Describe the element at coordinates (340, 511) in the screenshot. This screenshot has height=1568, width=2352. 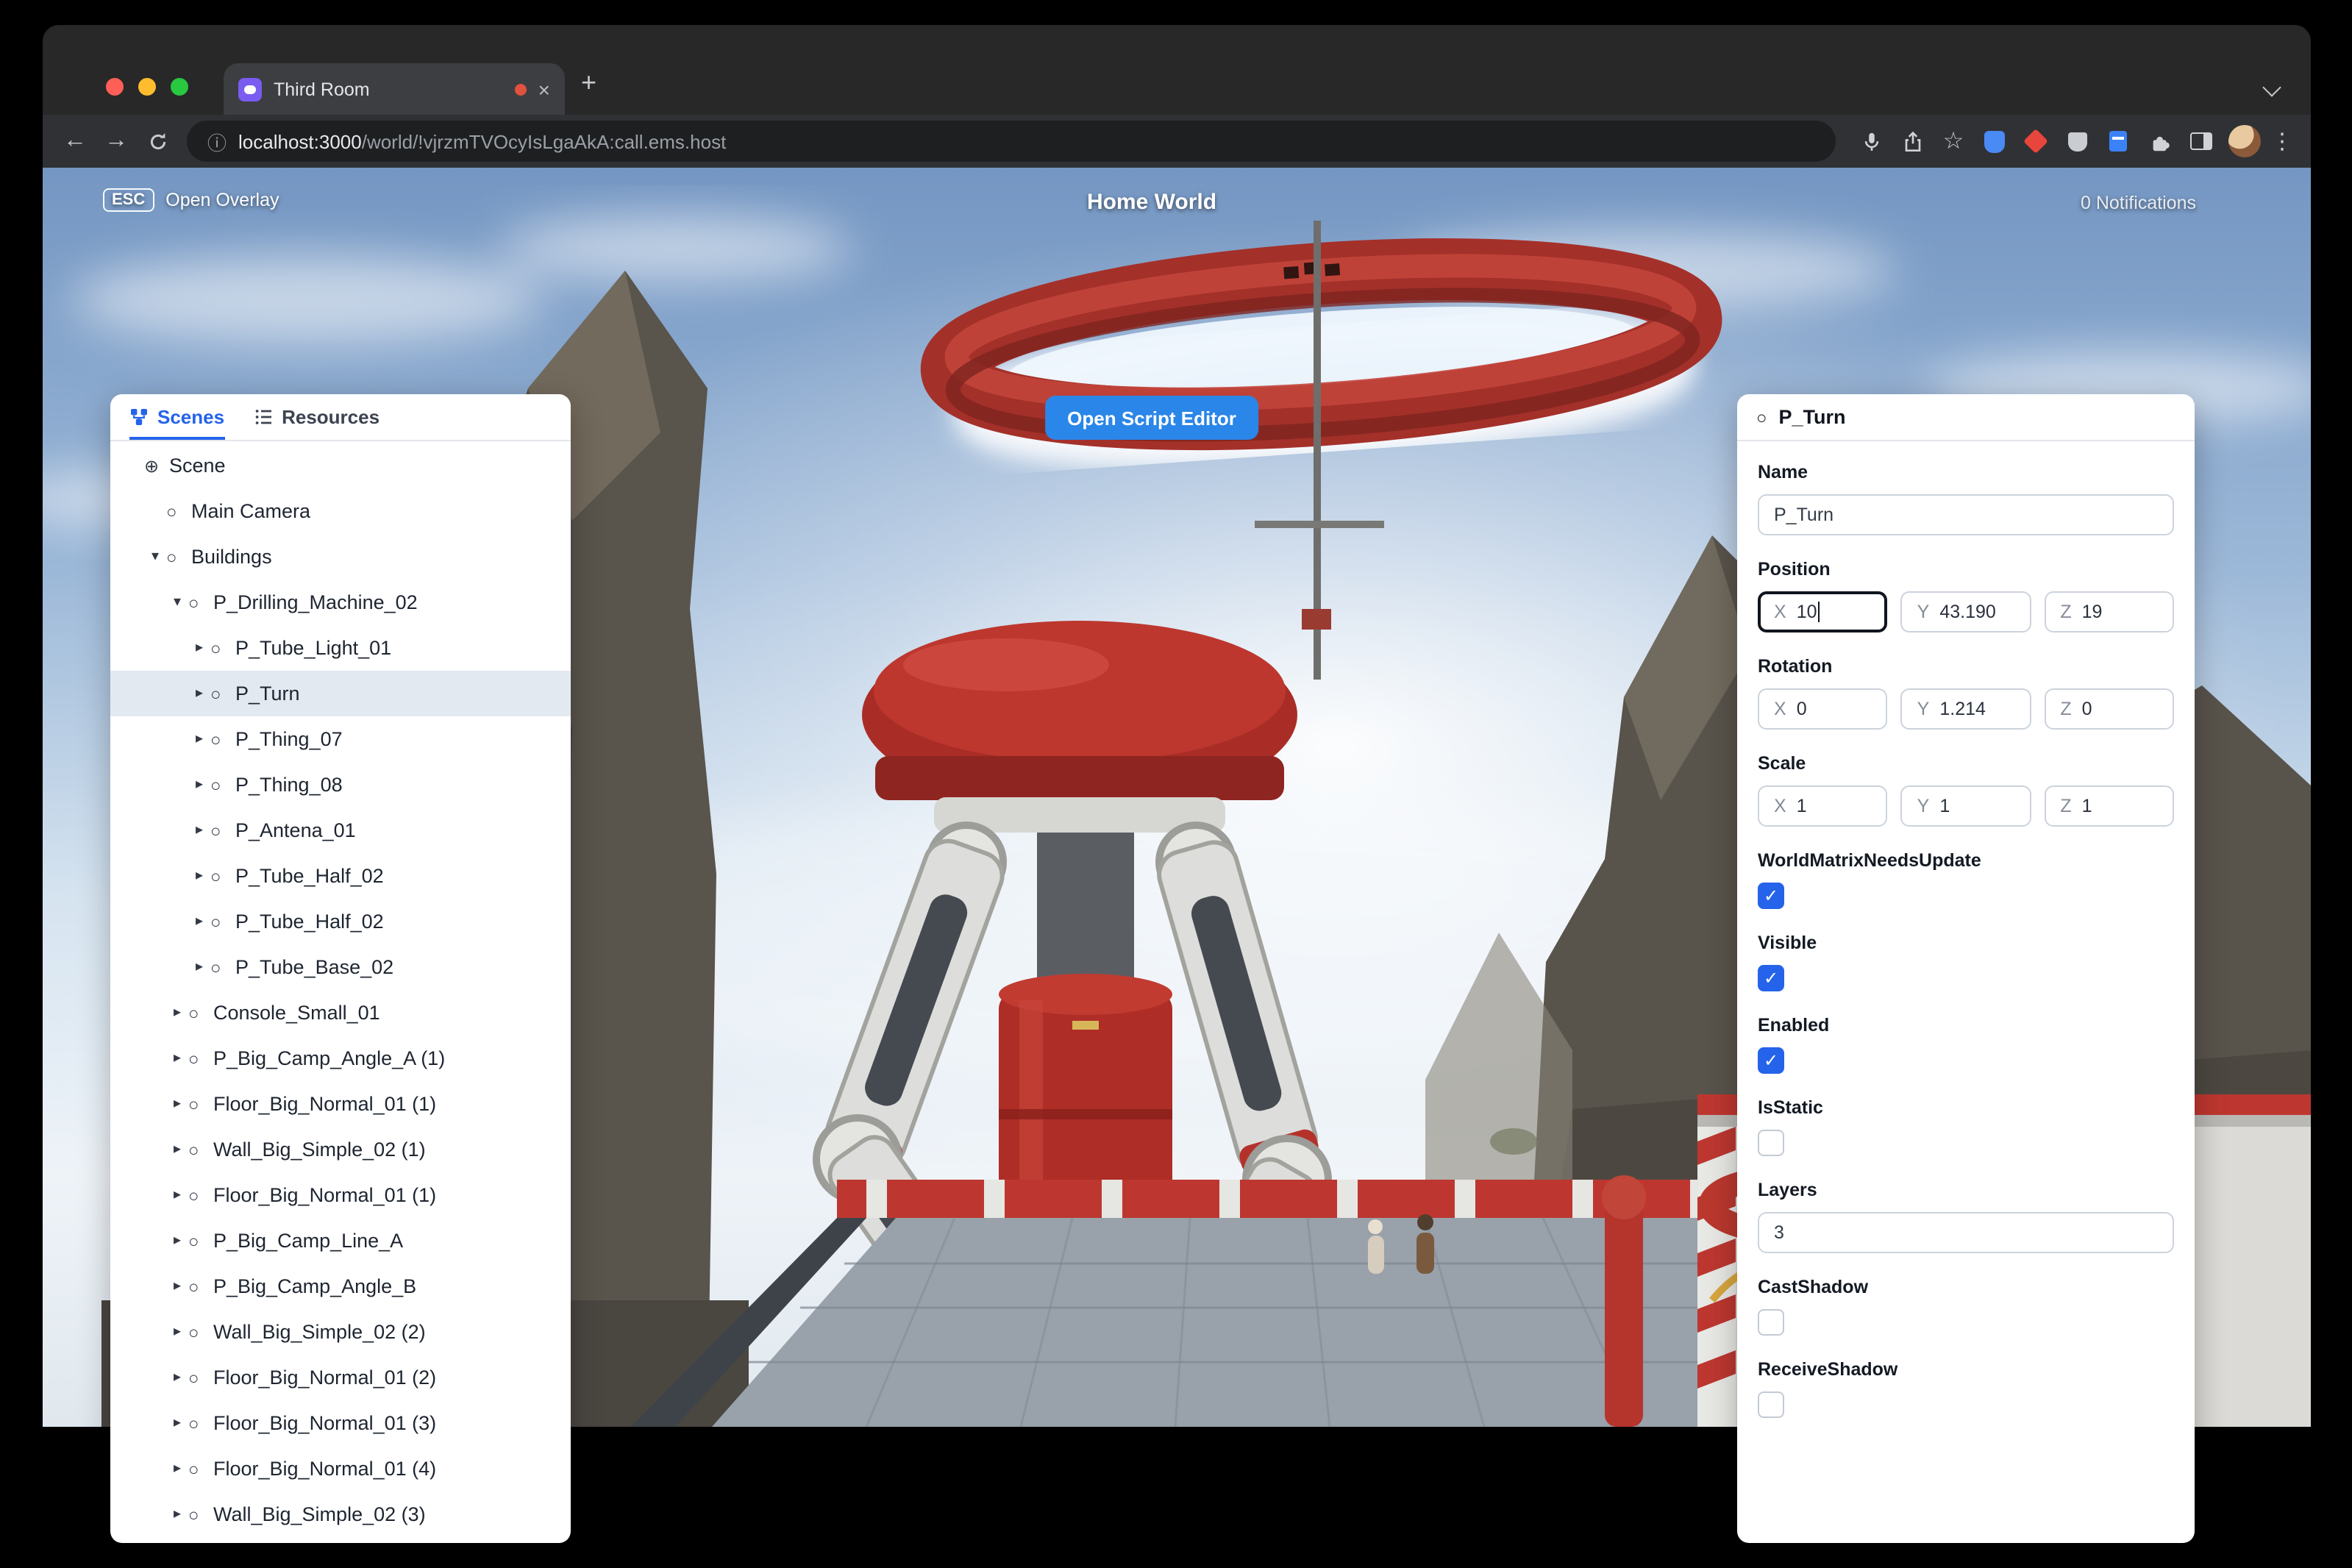
I see `tree-item-main-camera: ○ Main Camera` at that location.